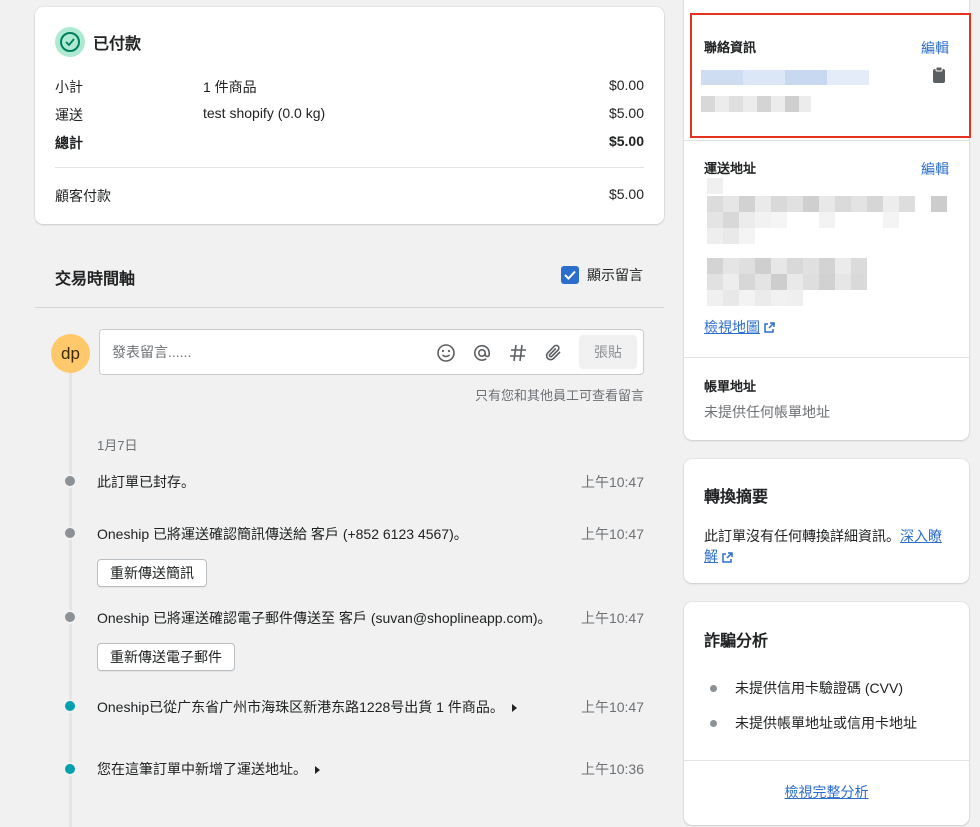  What do you see at coordinates (307, 707) in the screenshot?
I see `timeline-event-shipped: Oneship已從广东省广州市海珠区新港东路1228号出貨 1 件商品。` at bounding box center [307, 707].